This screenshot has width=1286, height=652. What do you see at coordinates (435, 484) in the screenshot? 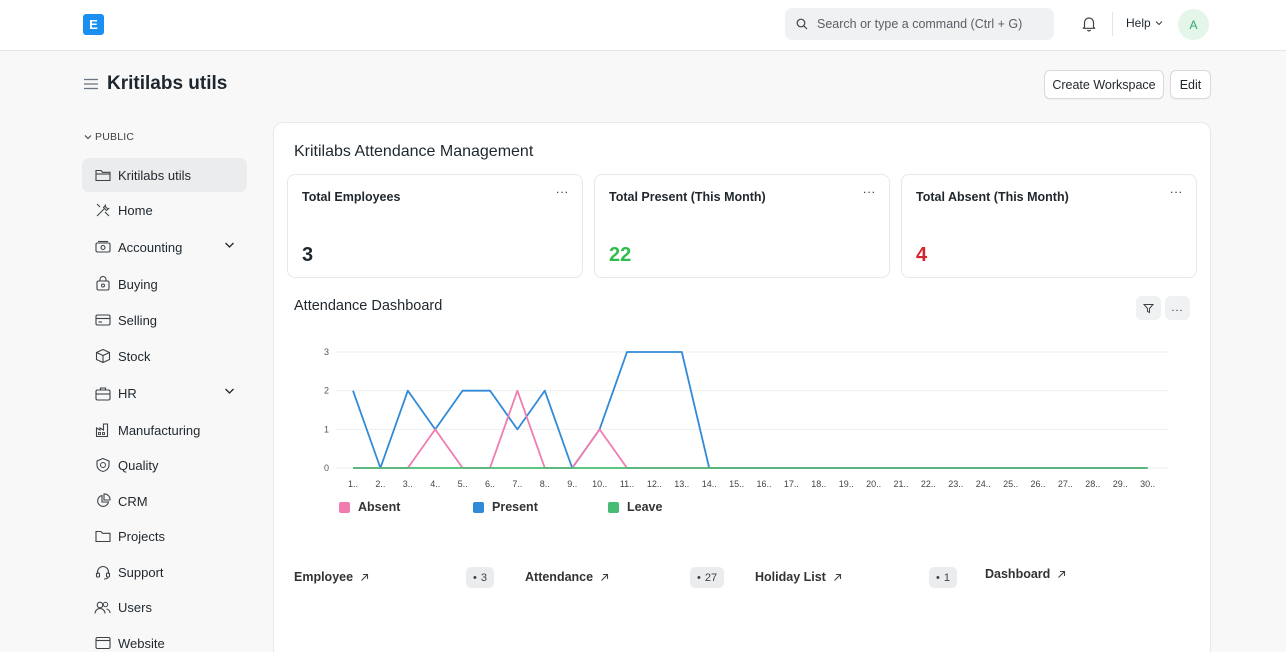
I see `x-tick-label: 4..` at bounding box center [435, 484].